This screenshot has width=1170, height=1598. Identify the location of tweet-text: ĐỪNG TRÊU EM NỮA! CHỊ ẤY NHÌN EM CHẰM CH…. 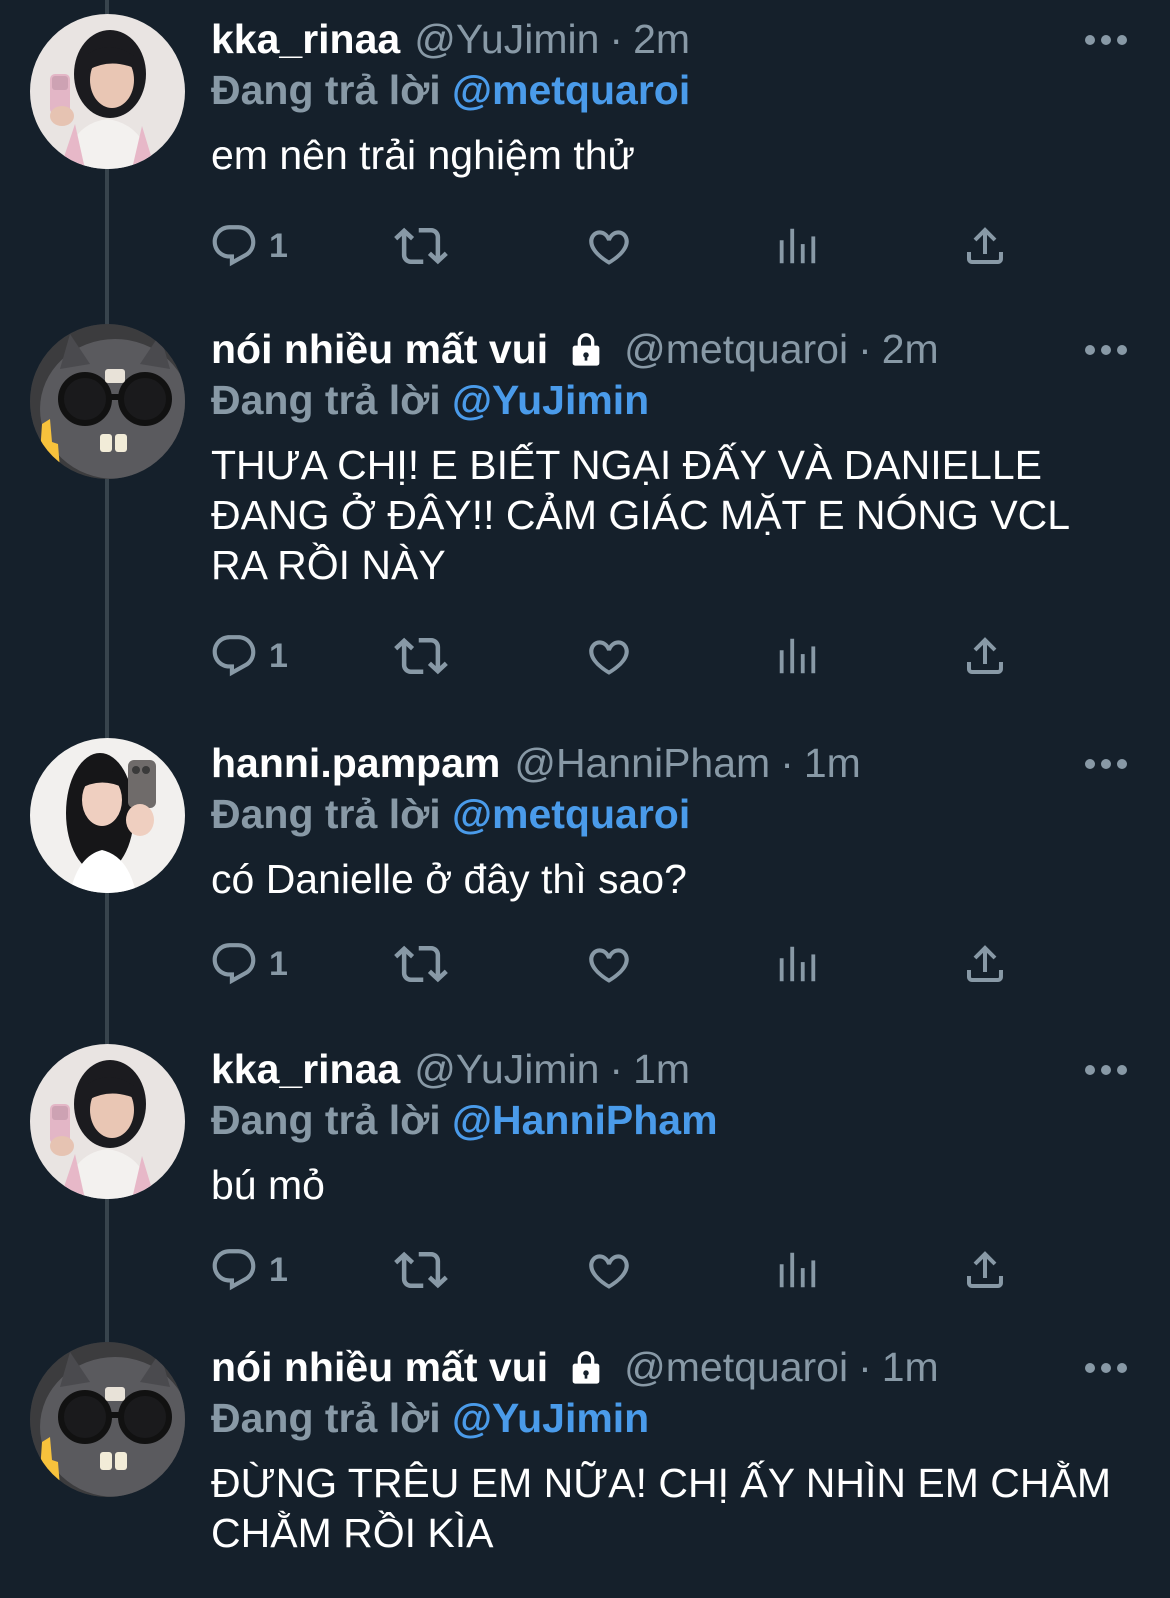
(661, 1508).